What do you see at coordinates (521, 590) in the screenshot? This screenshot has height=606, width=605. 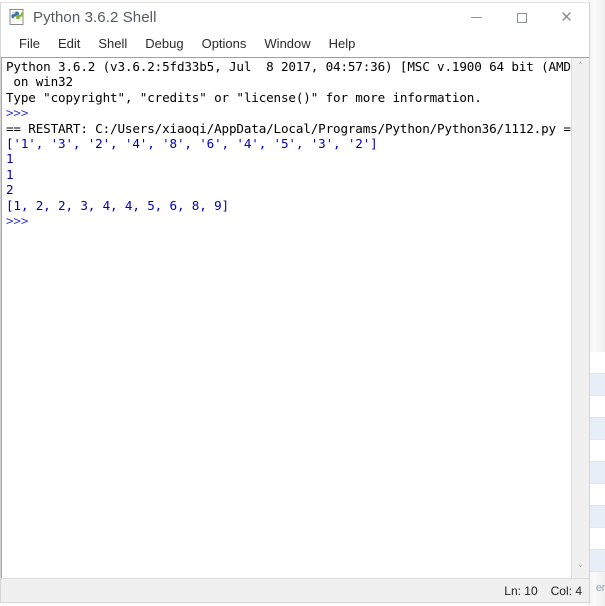 I see `status-line-indicator: Ln: 10` at bounding box center [521, 590].